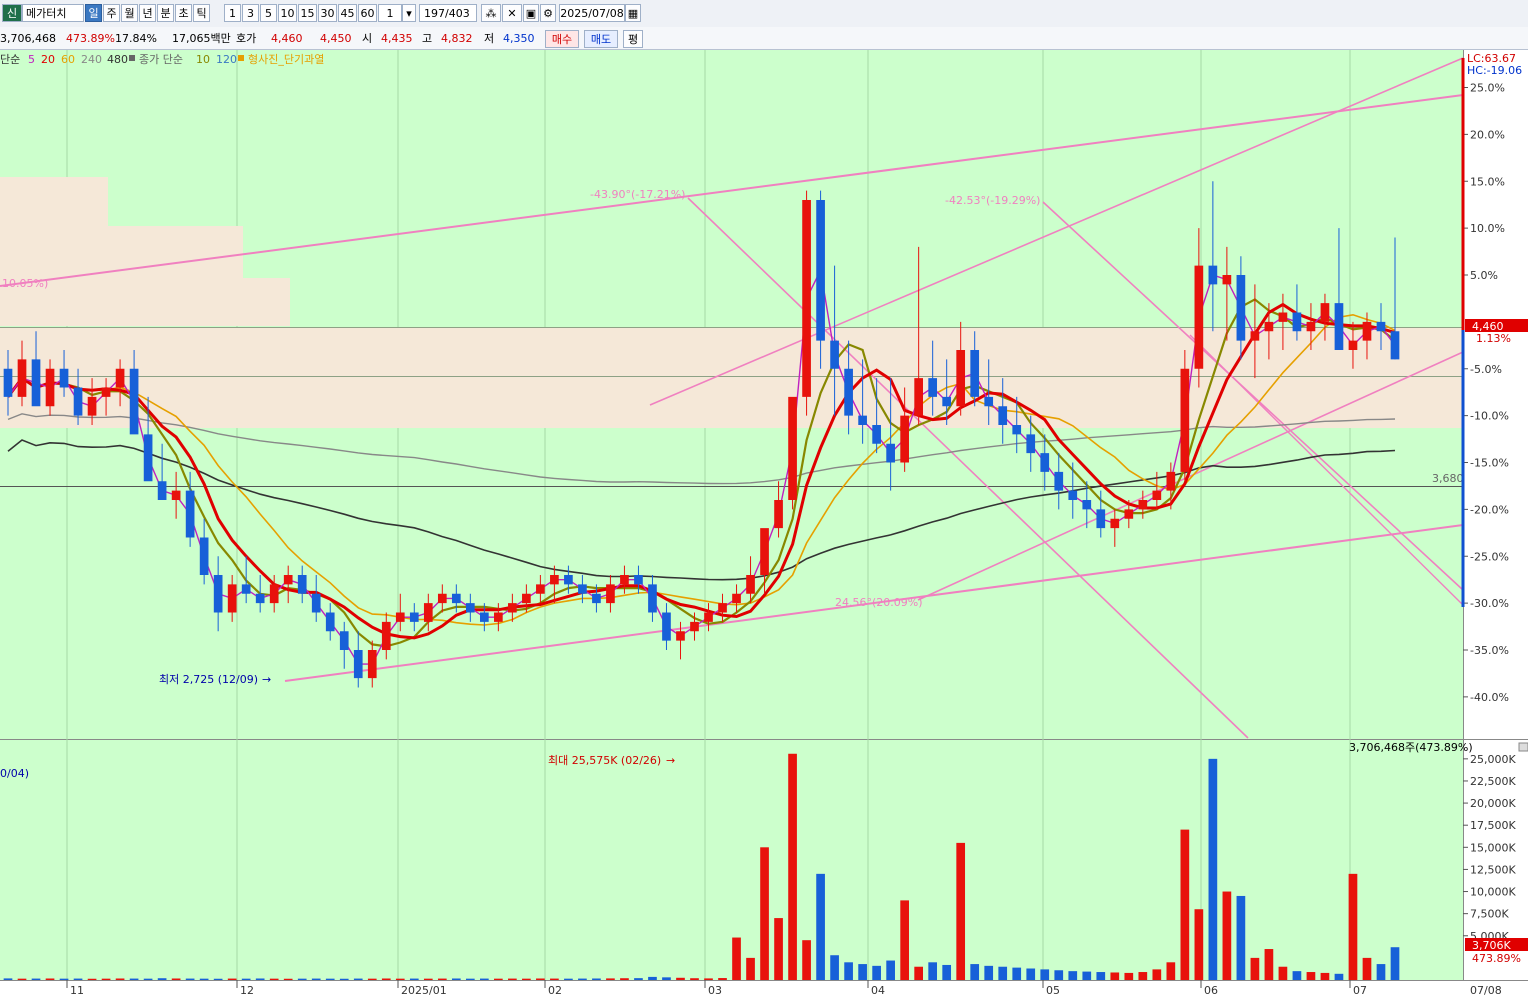 This screenshot has width=1528, height=1001. I want to click on compare-icon: ⁂, so click(491, 13).